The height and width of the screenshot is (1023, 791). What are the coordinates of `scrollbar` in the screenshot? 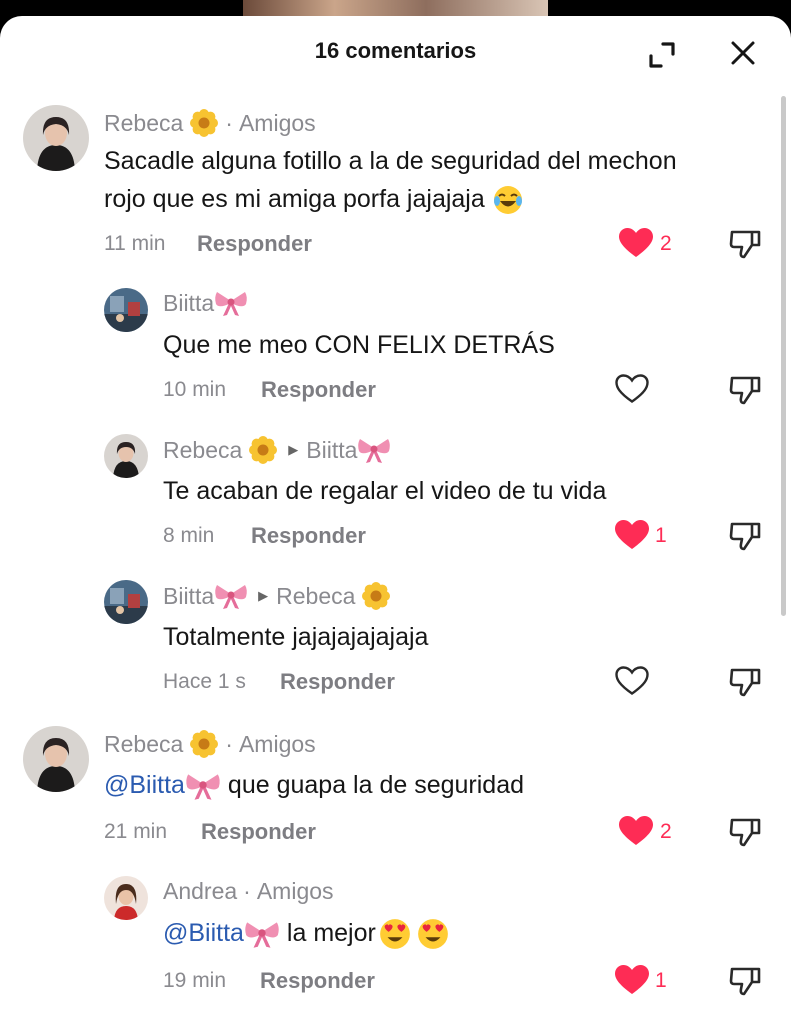 It's located at (783, 356).